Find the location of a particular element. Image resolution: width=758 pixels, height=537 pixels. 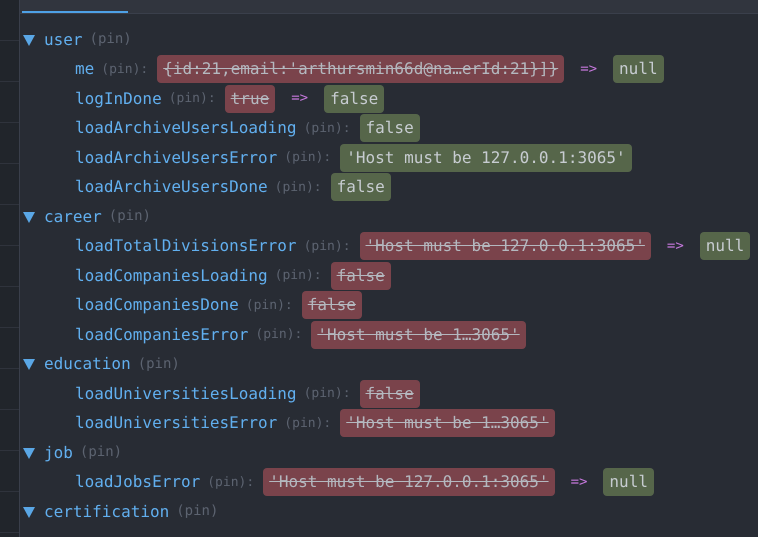

state-key: loadArchiveUsersError is located at coordinates (176, 158).